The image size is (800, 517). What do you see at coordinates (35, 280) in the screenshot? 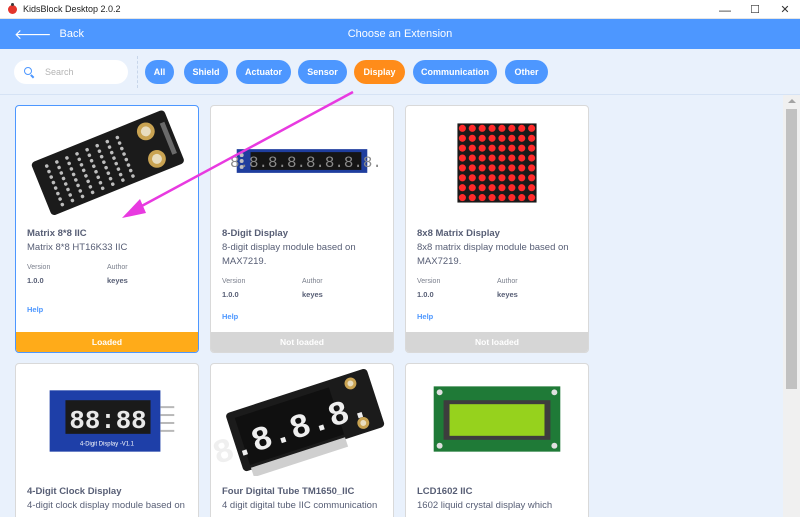
I see `version-value: 1.0.0` at bounding box center [35, 280].